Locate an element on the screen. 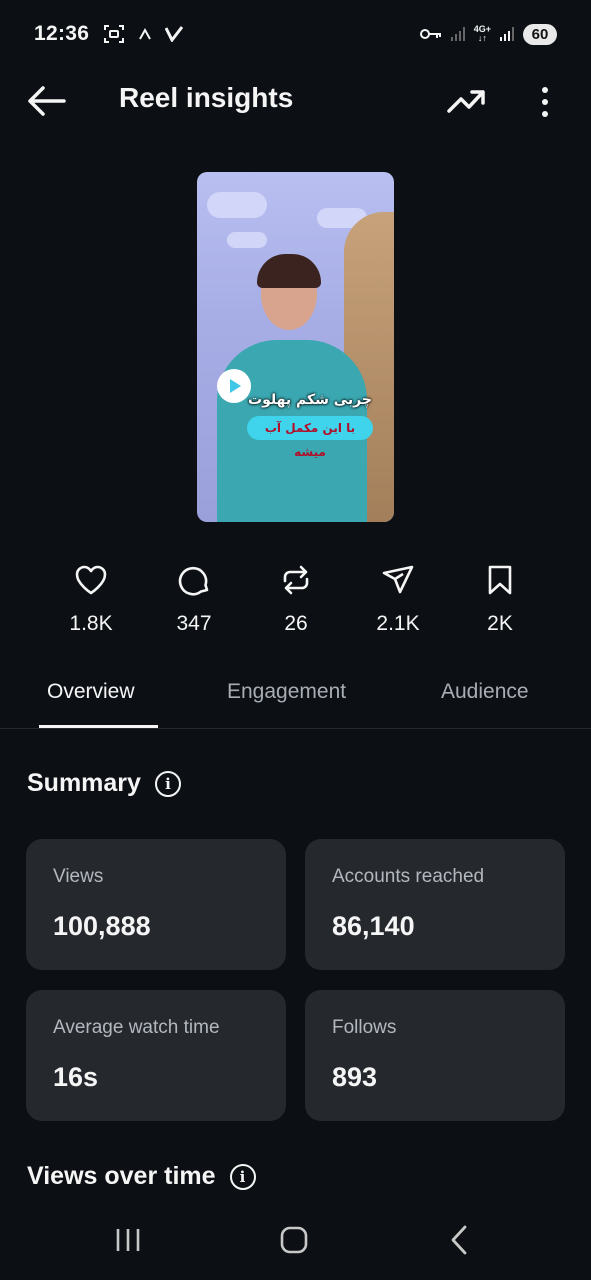  card-value: 86,140 is located at coordinates (373, 926).